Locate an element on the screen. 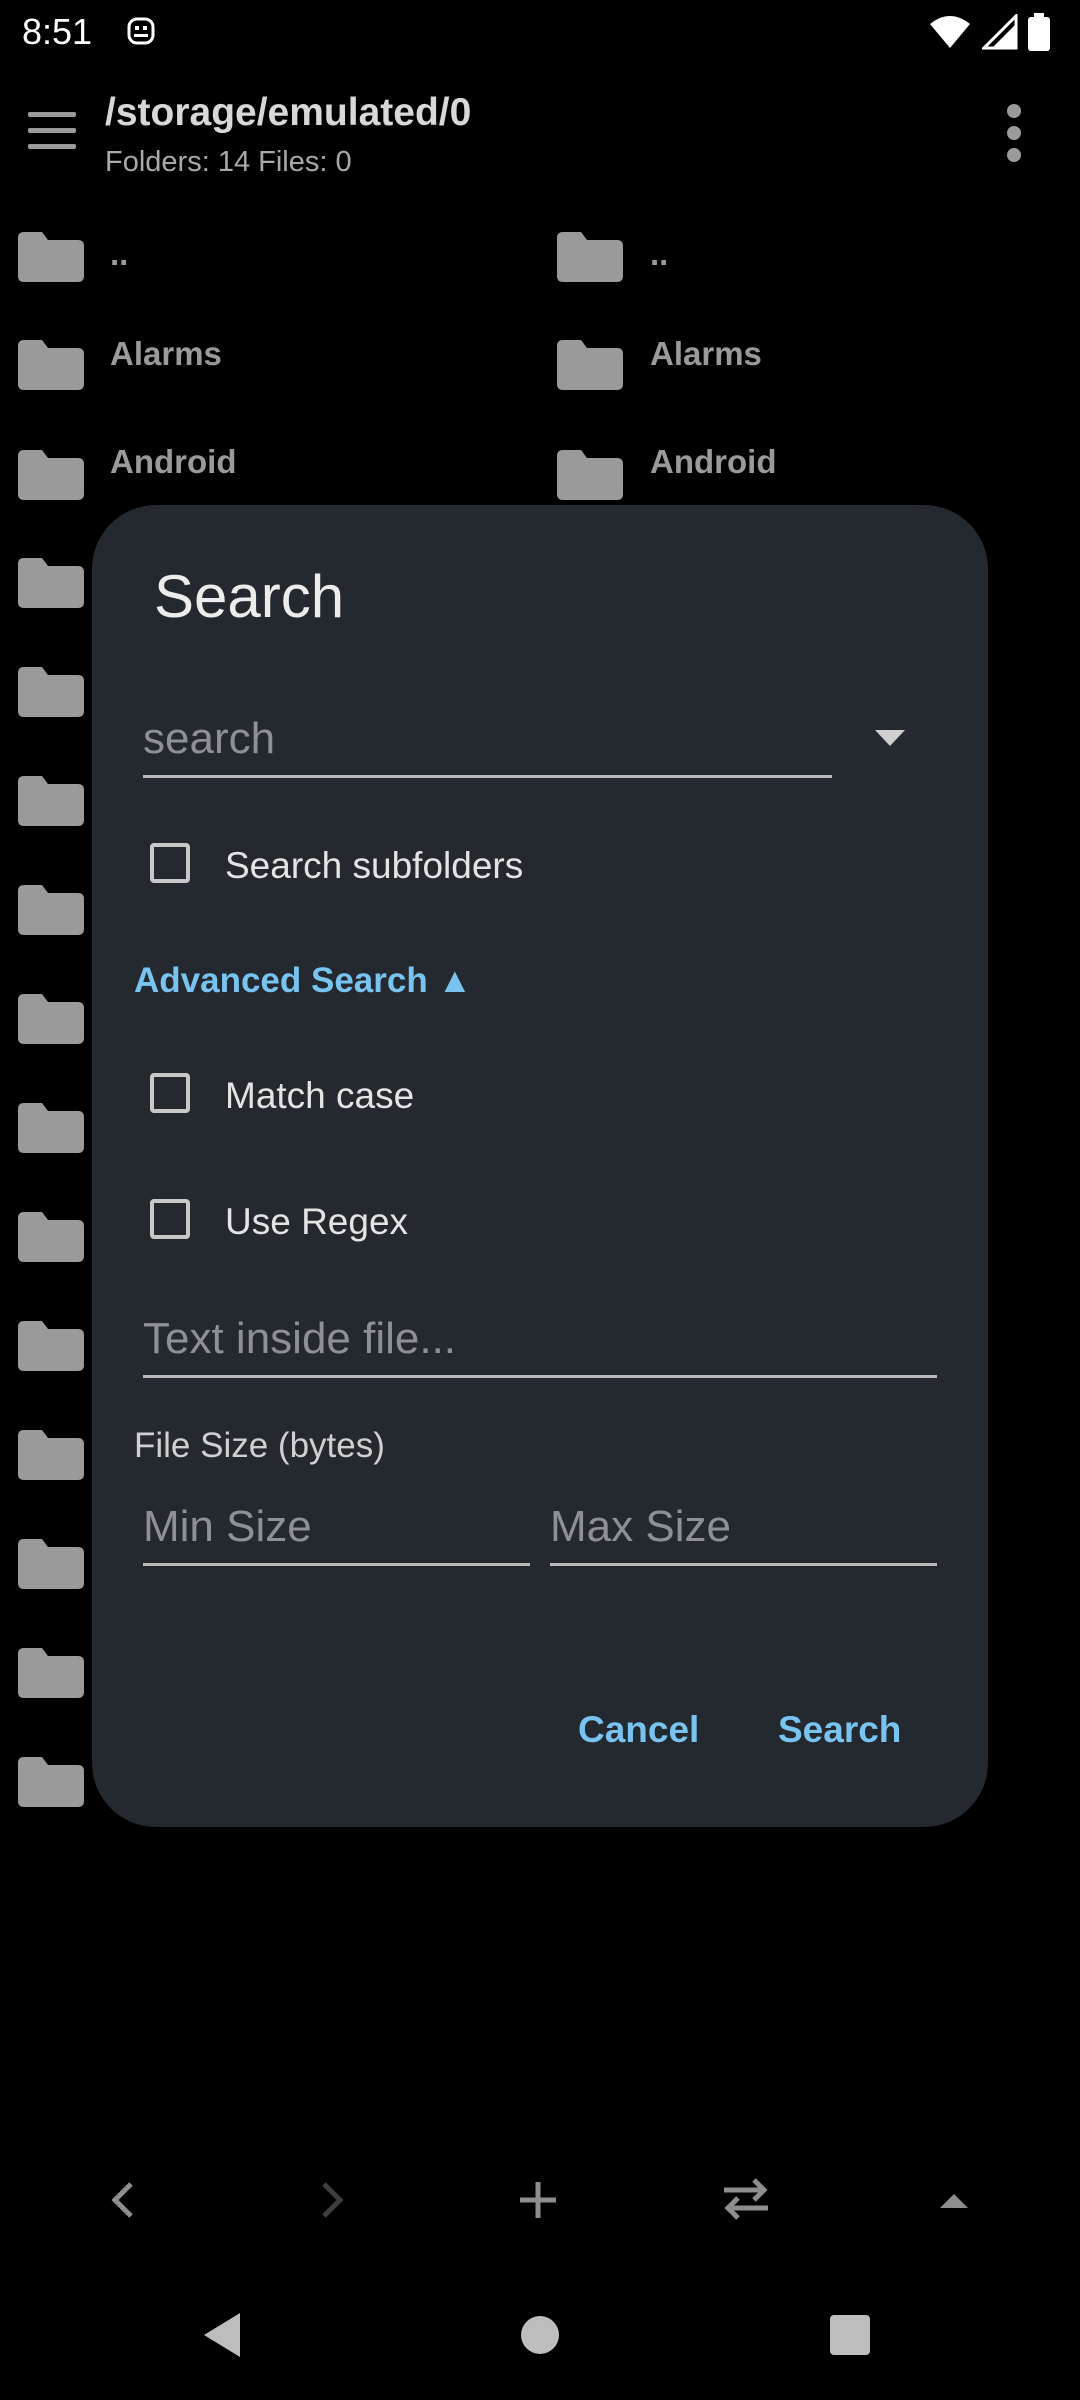 Image resolution: width=1080 pixels, height=2400 pixels. min-size-placeholder: Min Size is located at coordinates (227, 1526).